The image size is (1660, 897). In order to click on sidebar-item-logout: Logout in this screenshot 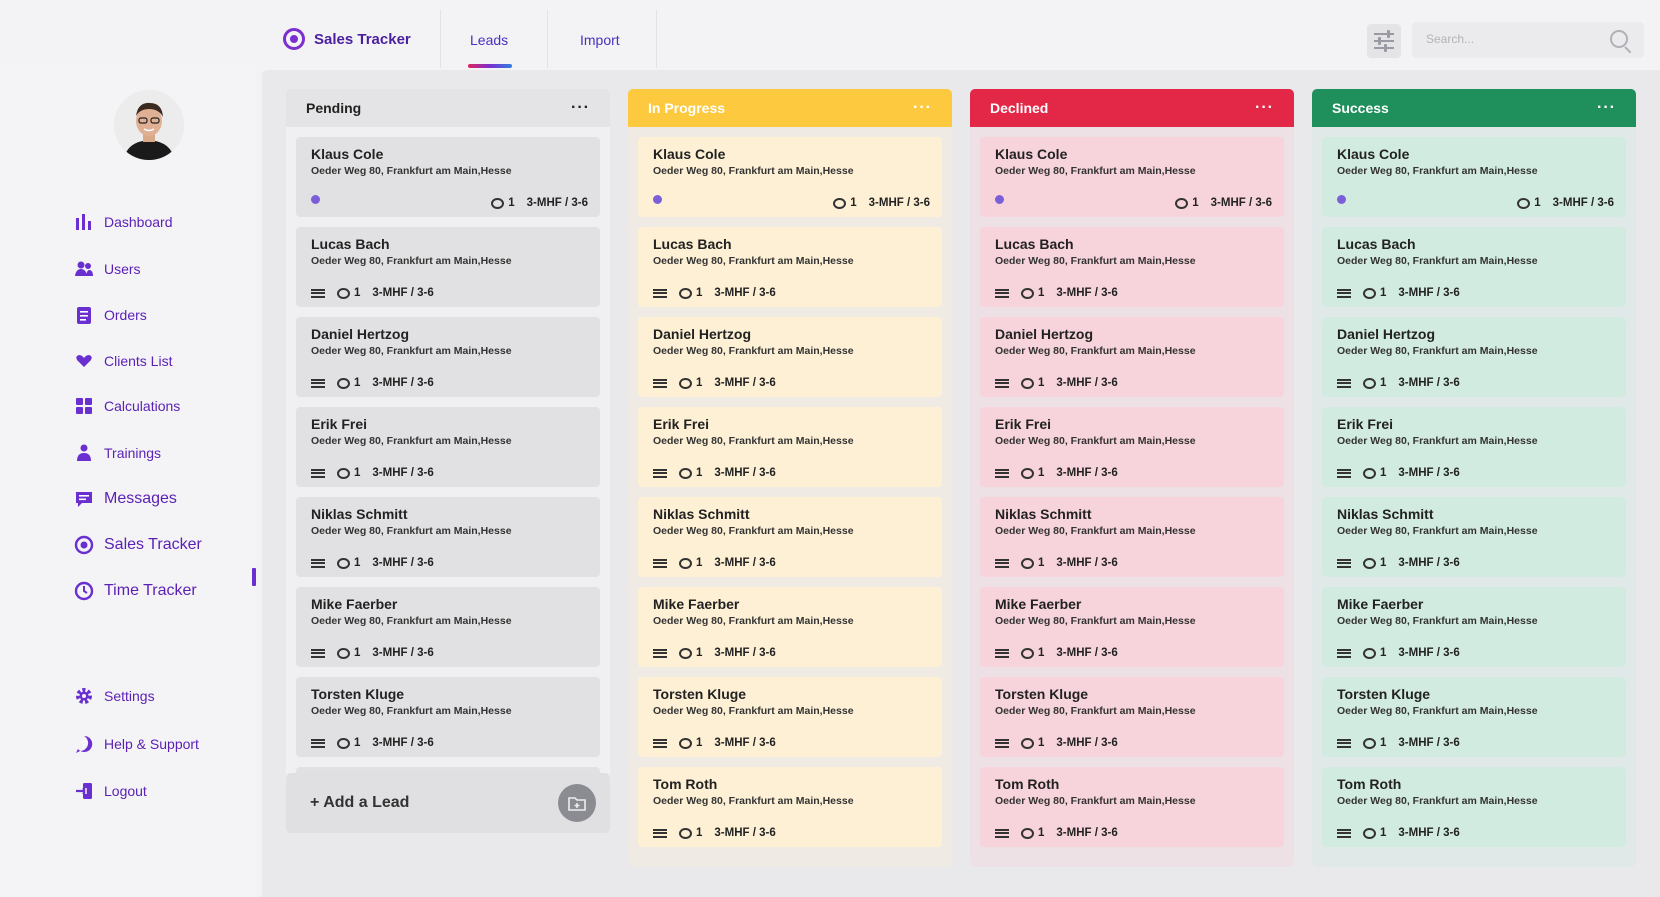, I will do `click(110, 791)`.